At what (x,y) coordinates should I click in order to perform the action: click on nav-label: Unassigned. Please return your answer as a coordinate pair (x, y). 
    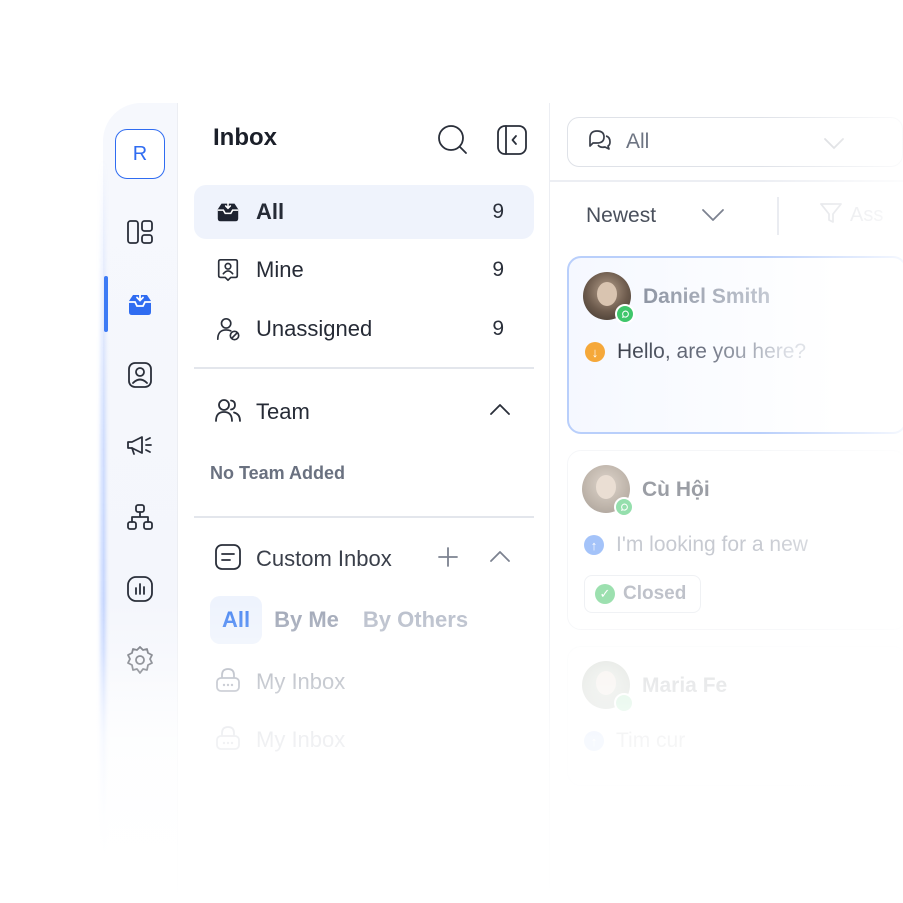
    Looking at the image, I should click on (314, 328).